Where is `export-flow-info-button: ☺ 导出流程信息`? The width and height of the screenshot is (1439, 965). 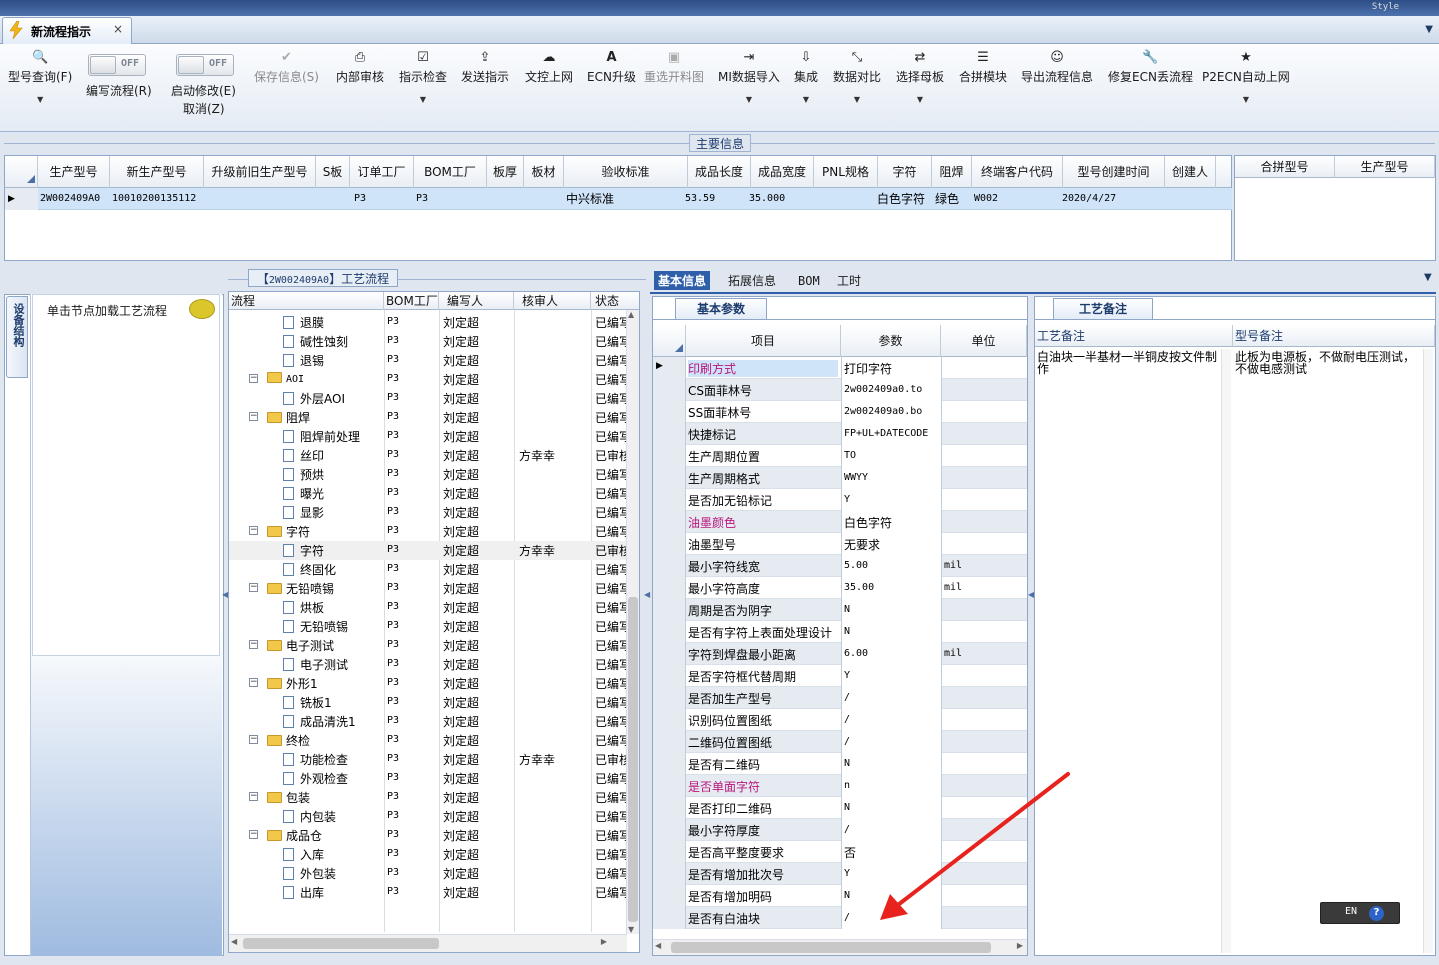
export-flow-info-button: ☺ 导出流程信息 is located at coordinates (1057, 66).